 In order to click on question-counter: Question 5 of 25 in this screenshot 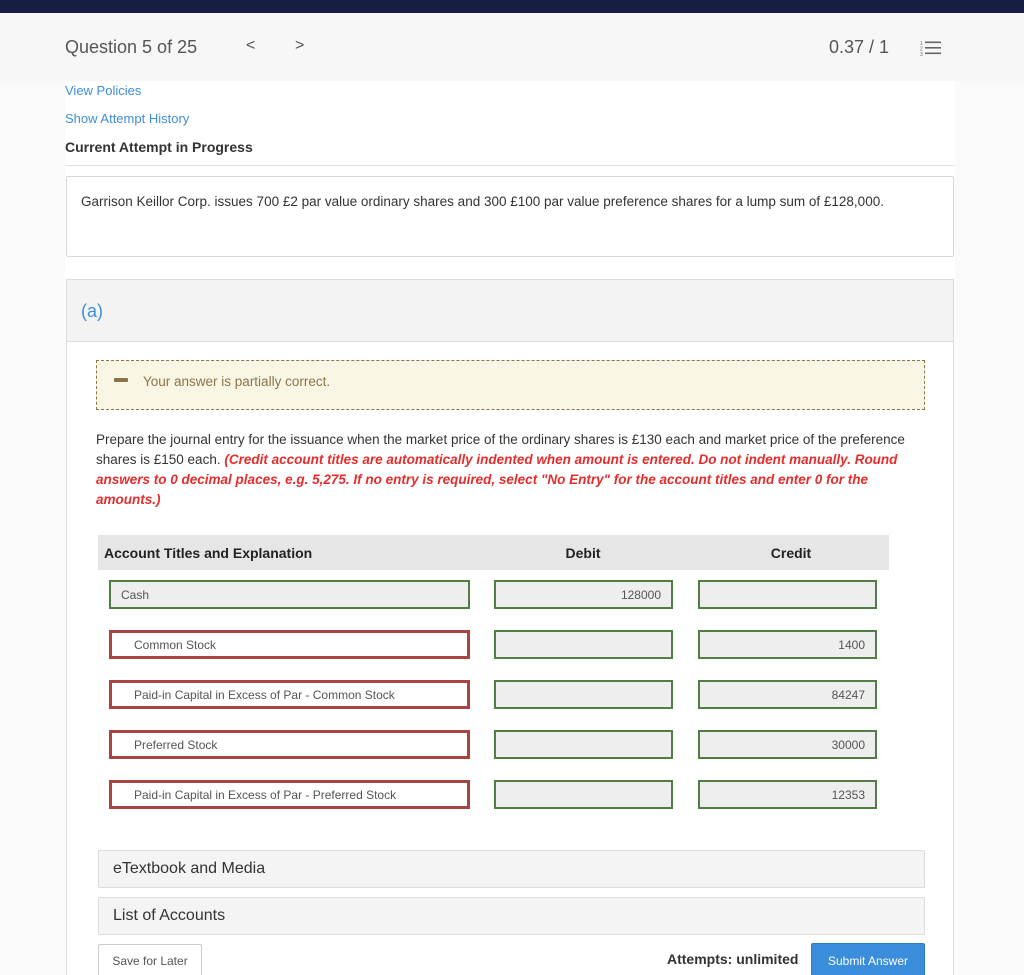, I will do `click(131, 47)`.